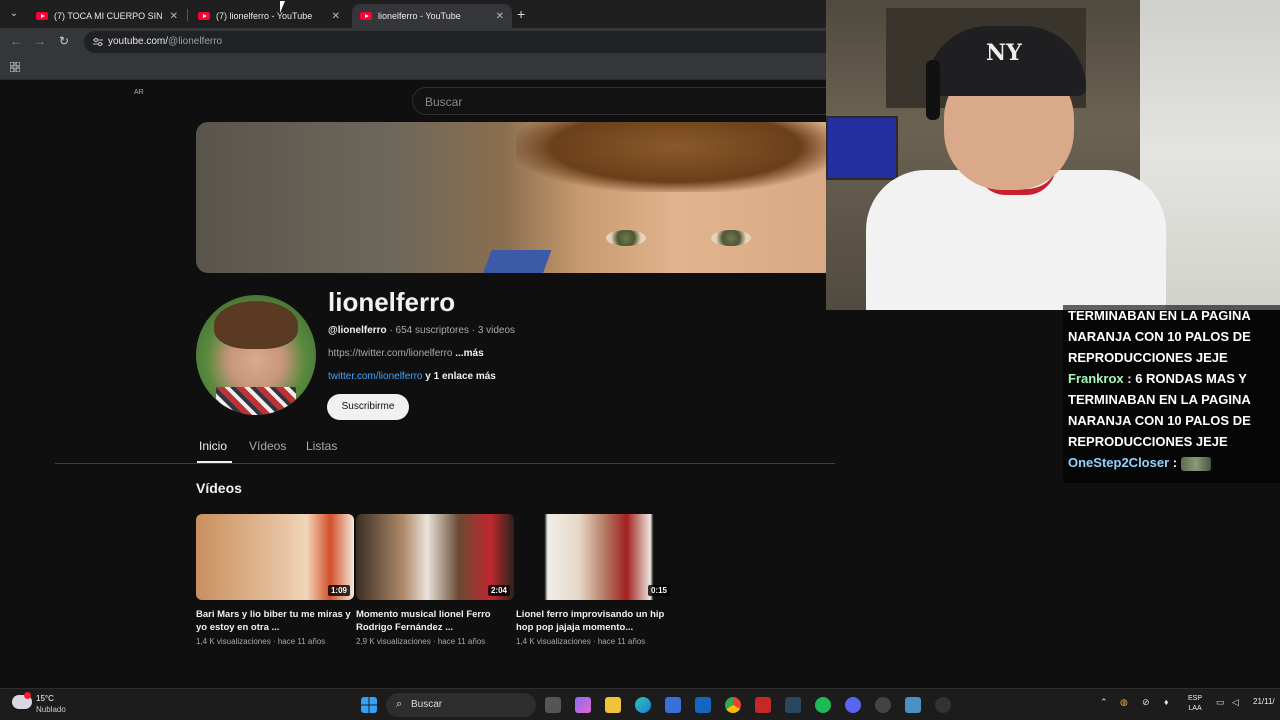  What do you see at coordinates (621, 641) in the screenshot?
I see `video-age: hace 11 años` at bounding box center [621, 641].